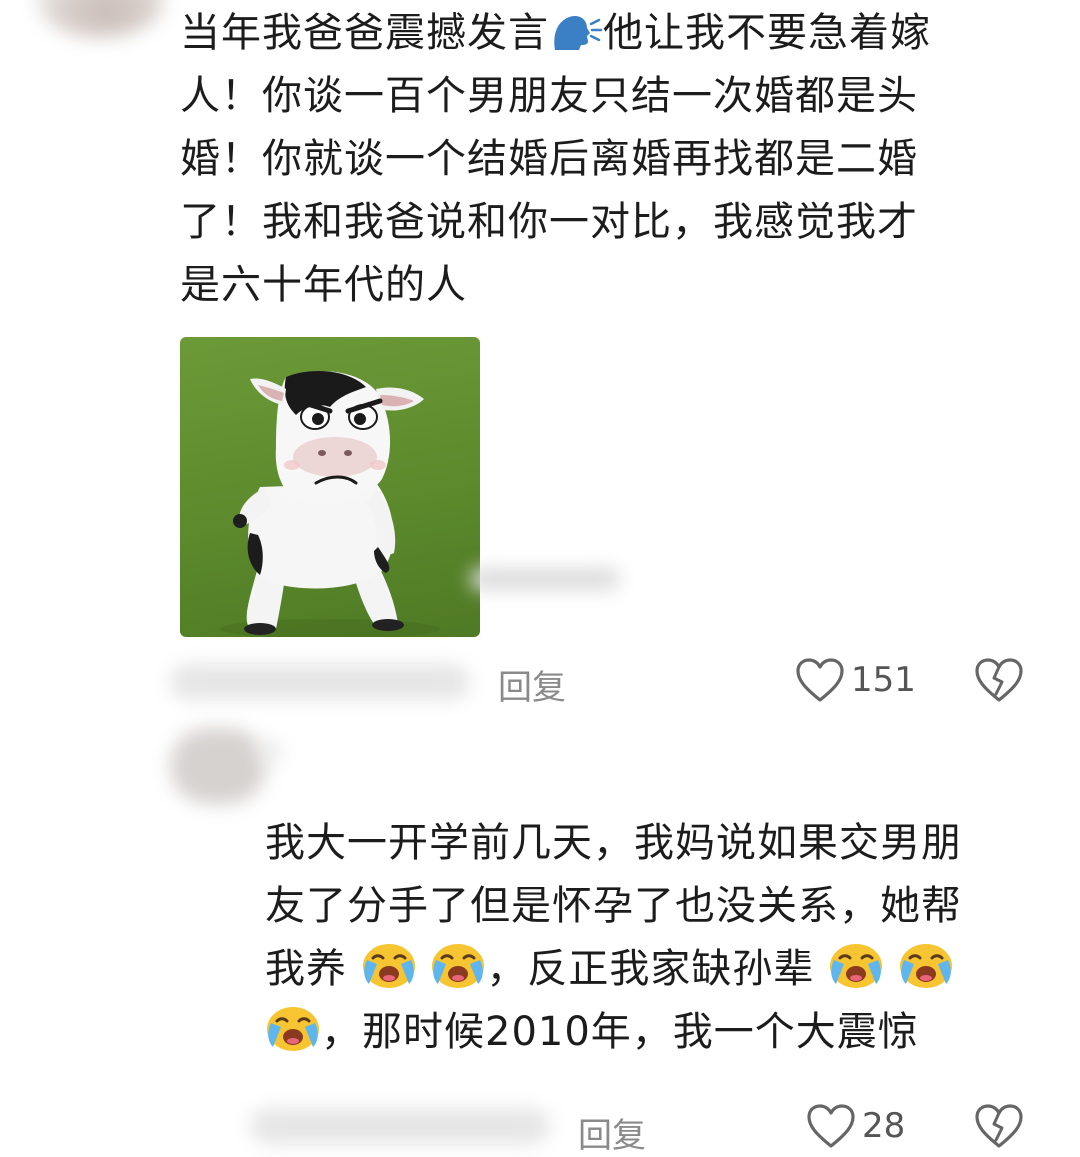  I want to click on speaking-head-icon, so click(578, 33).